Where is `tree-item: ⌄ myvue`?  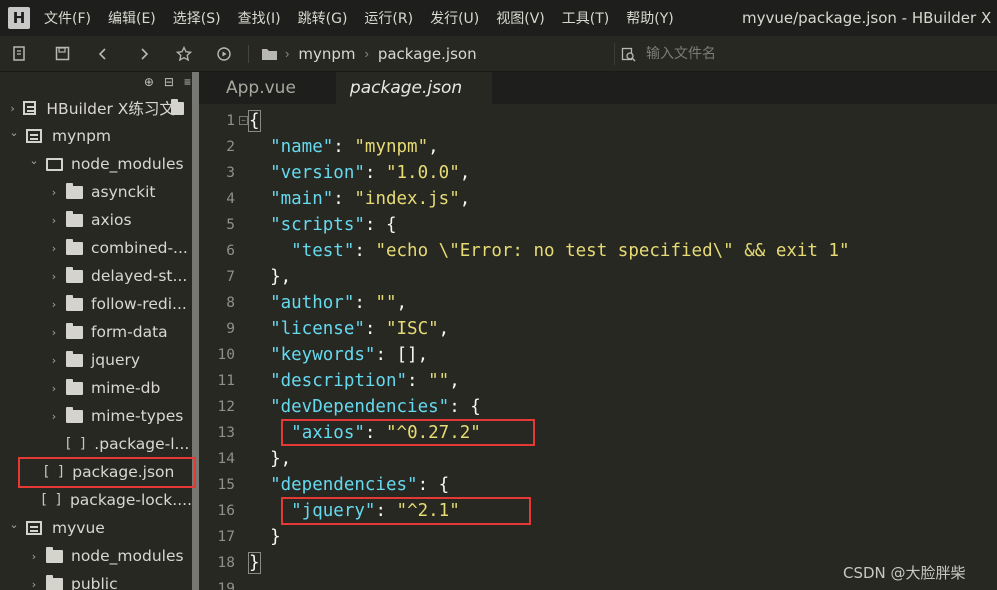 tree-item: ⌄ myvue is located at coordinates (96, 528).